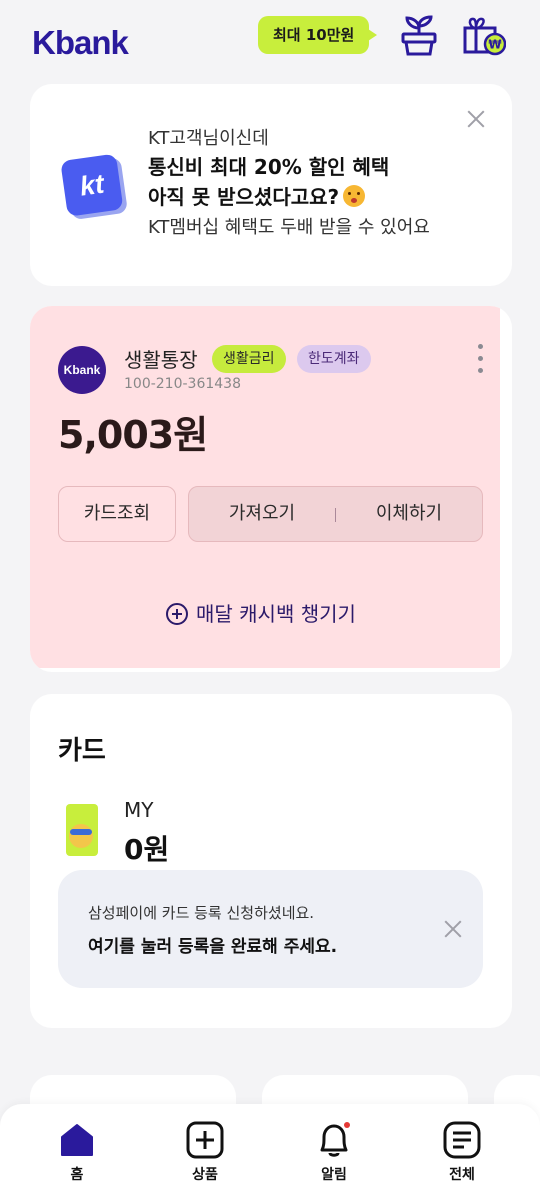 The image size is (540, 1197). What do you see at coordinates (476, 119) in the screenshot?
I see `close-banner-icon` at bounding box center [476, 119].